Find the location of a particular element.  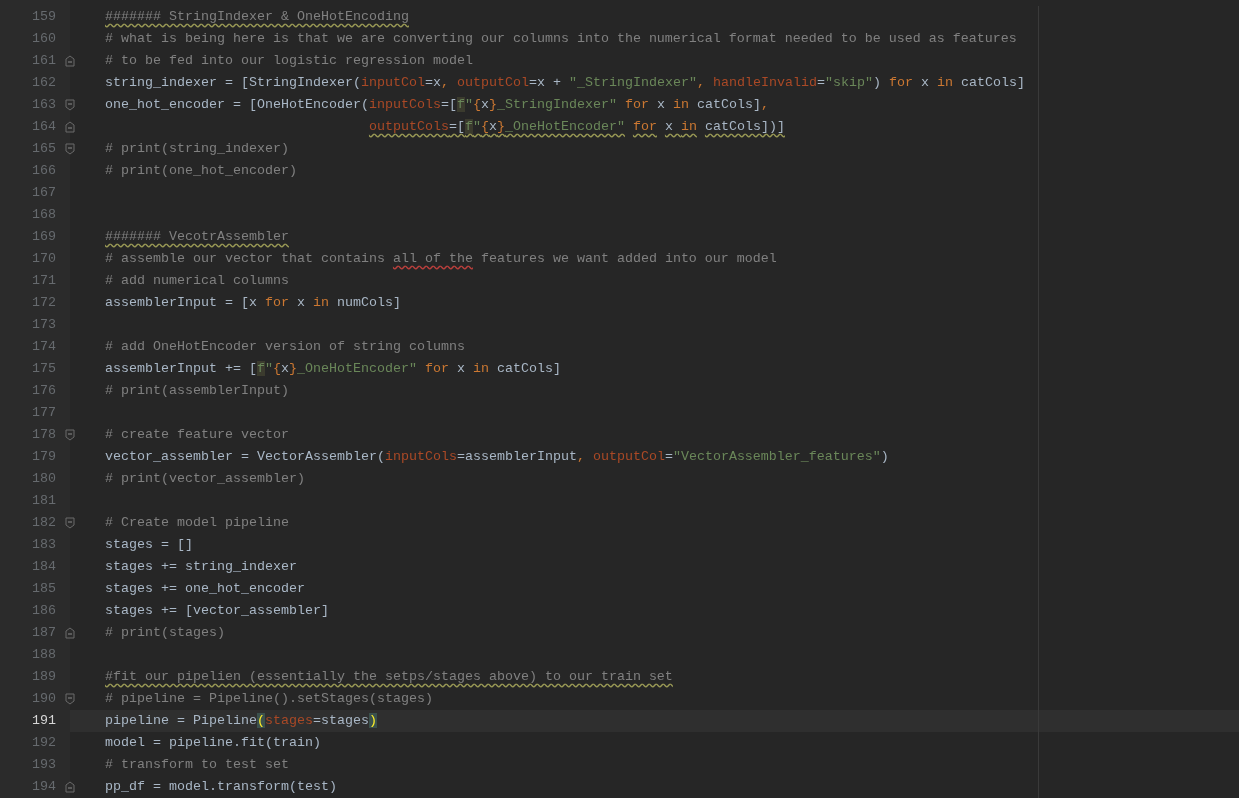

line-number: 172 is located at coordinates (43, 303).